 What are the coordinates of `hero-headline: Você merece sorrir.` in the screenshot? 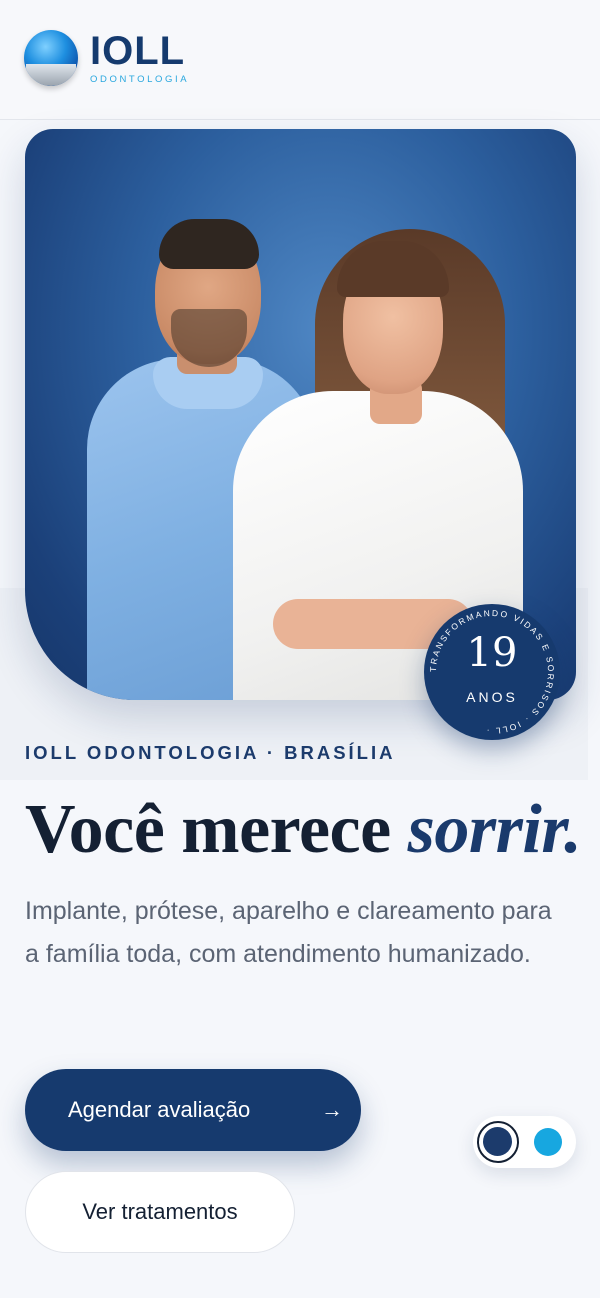 It's located at (303, 830).